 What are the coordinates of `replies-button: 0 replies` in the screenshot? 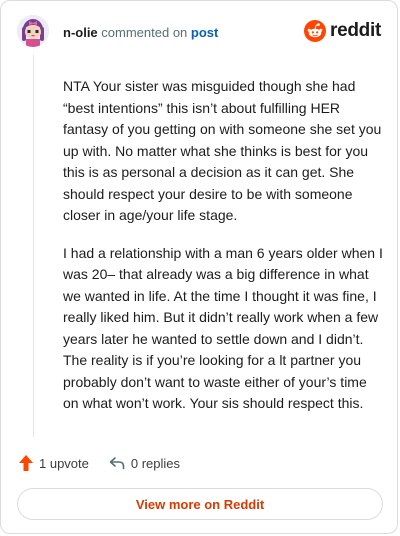 It's located at (144, 463).